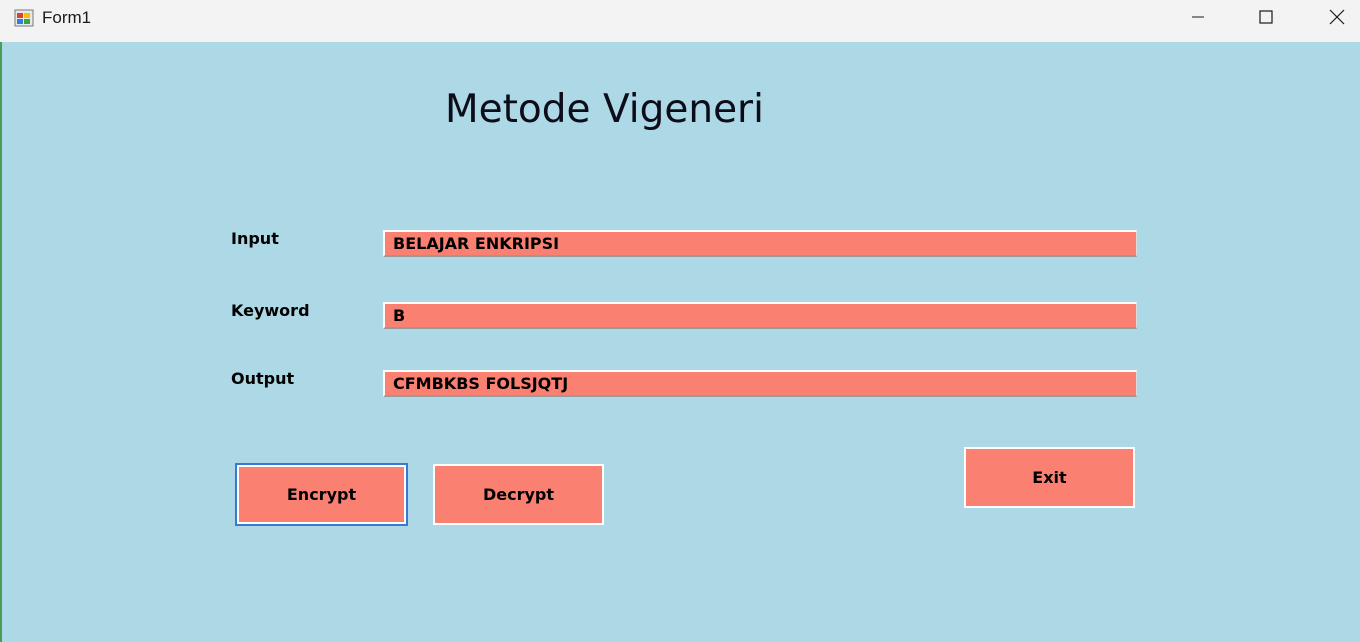 This screenshot has height=642, width=1360. What do you see at coordinates (24, 18) in the screenshot?
I see `app-form-icon` at bounding box center [24, 18].